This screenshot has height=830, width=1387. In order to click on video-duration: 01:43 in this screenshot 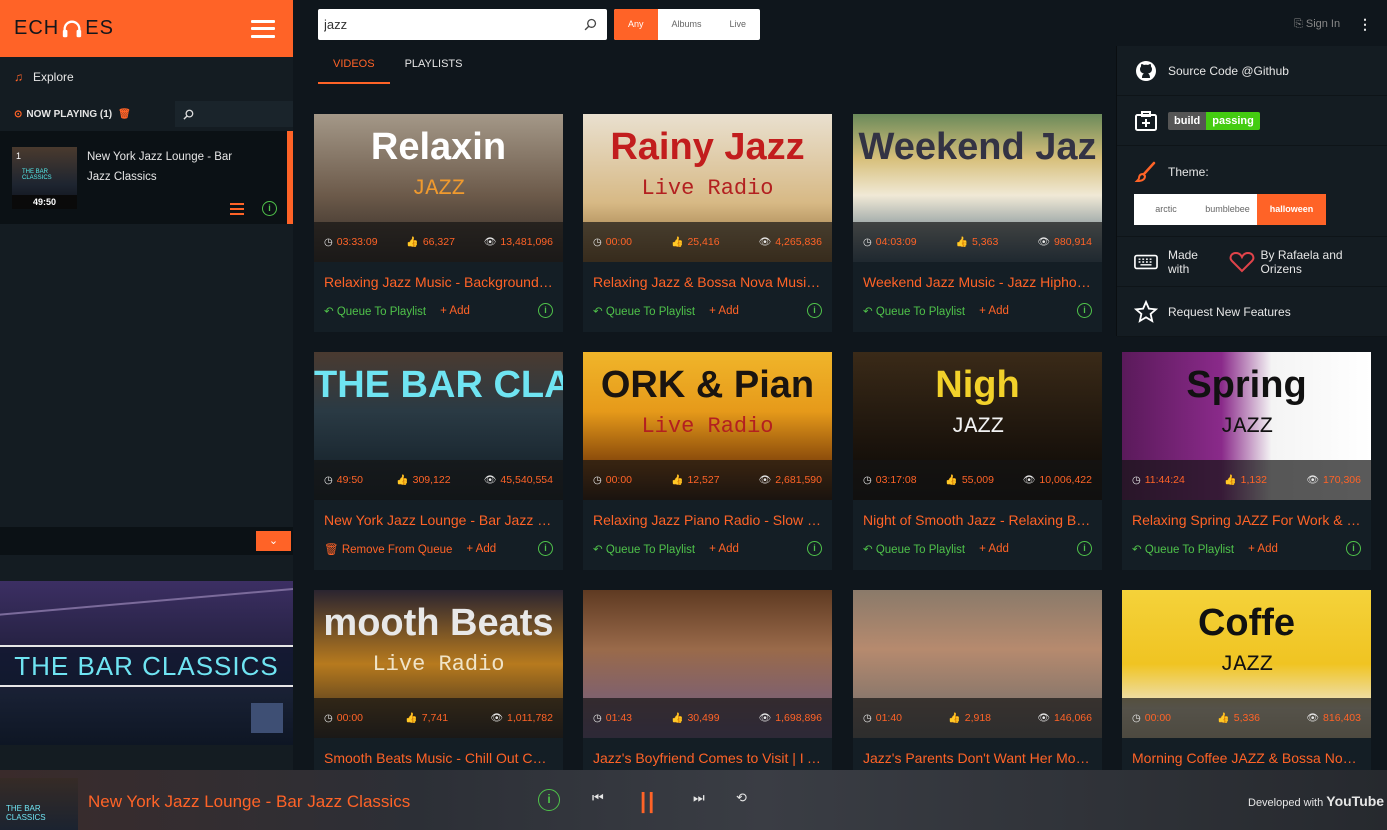, I will do `click(619, 718)`.